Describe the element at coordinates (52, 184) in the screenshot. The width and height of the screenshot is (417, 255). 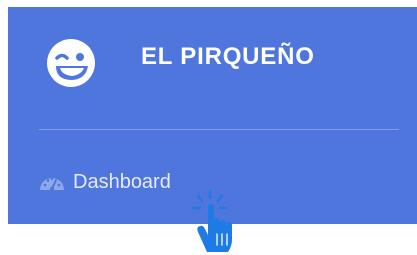
I see `tachometer-icon` at that location.